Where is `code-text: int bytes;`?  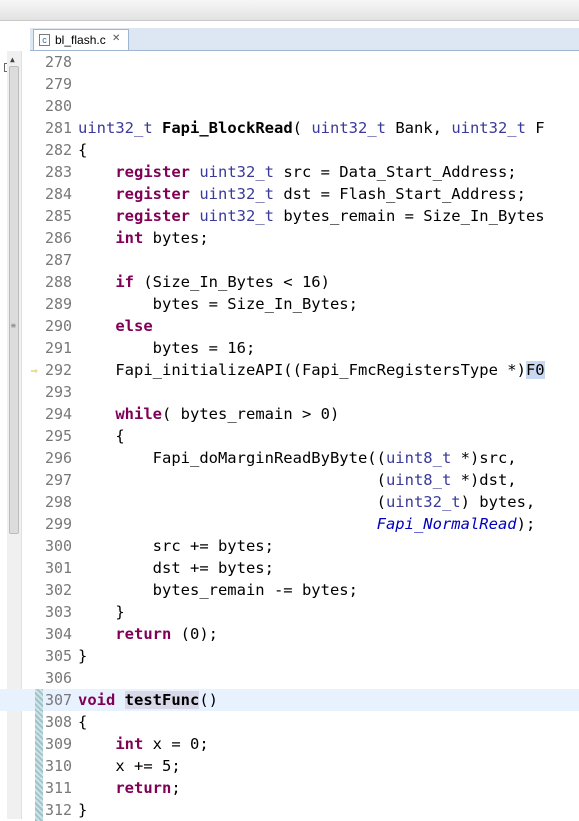 code-text: int bytes; is located at coordinates (143, 238).